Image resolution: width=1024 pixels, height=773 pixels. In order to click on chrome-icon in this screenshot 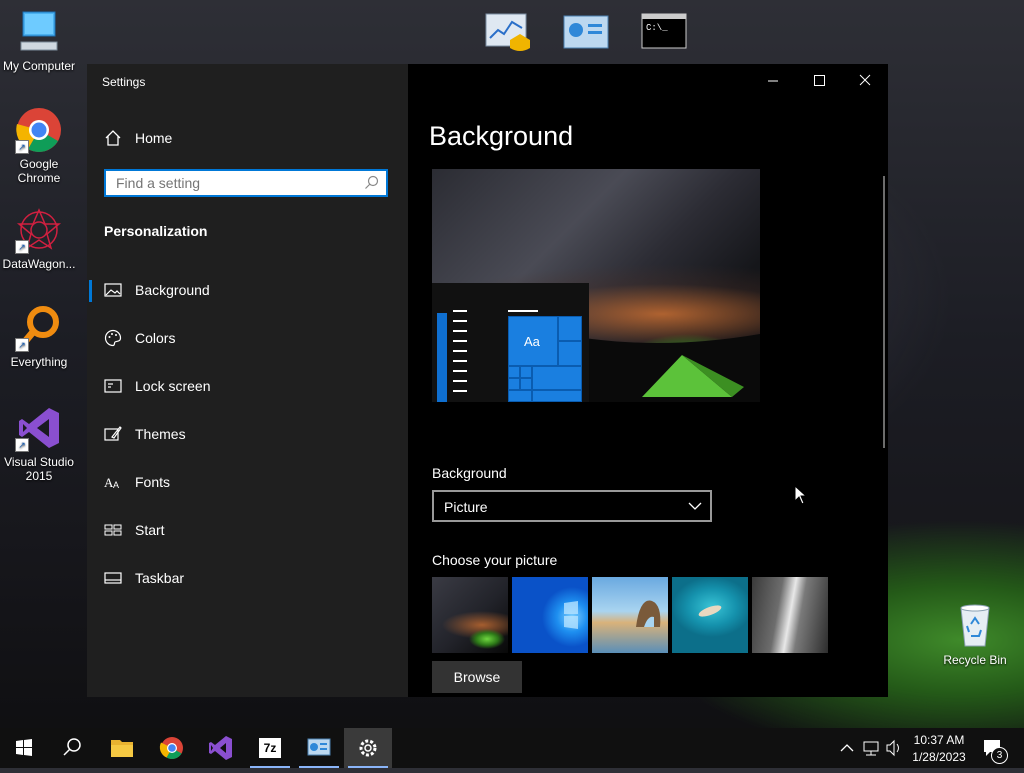, I will do `click(171, 748)`.